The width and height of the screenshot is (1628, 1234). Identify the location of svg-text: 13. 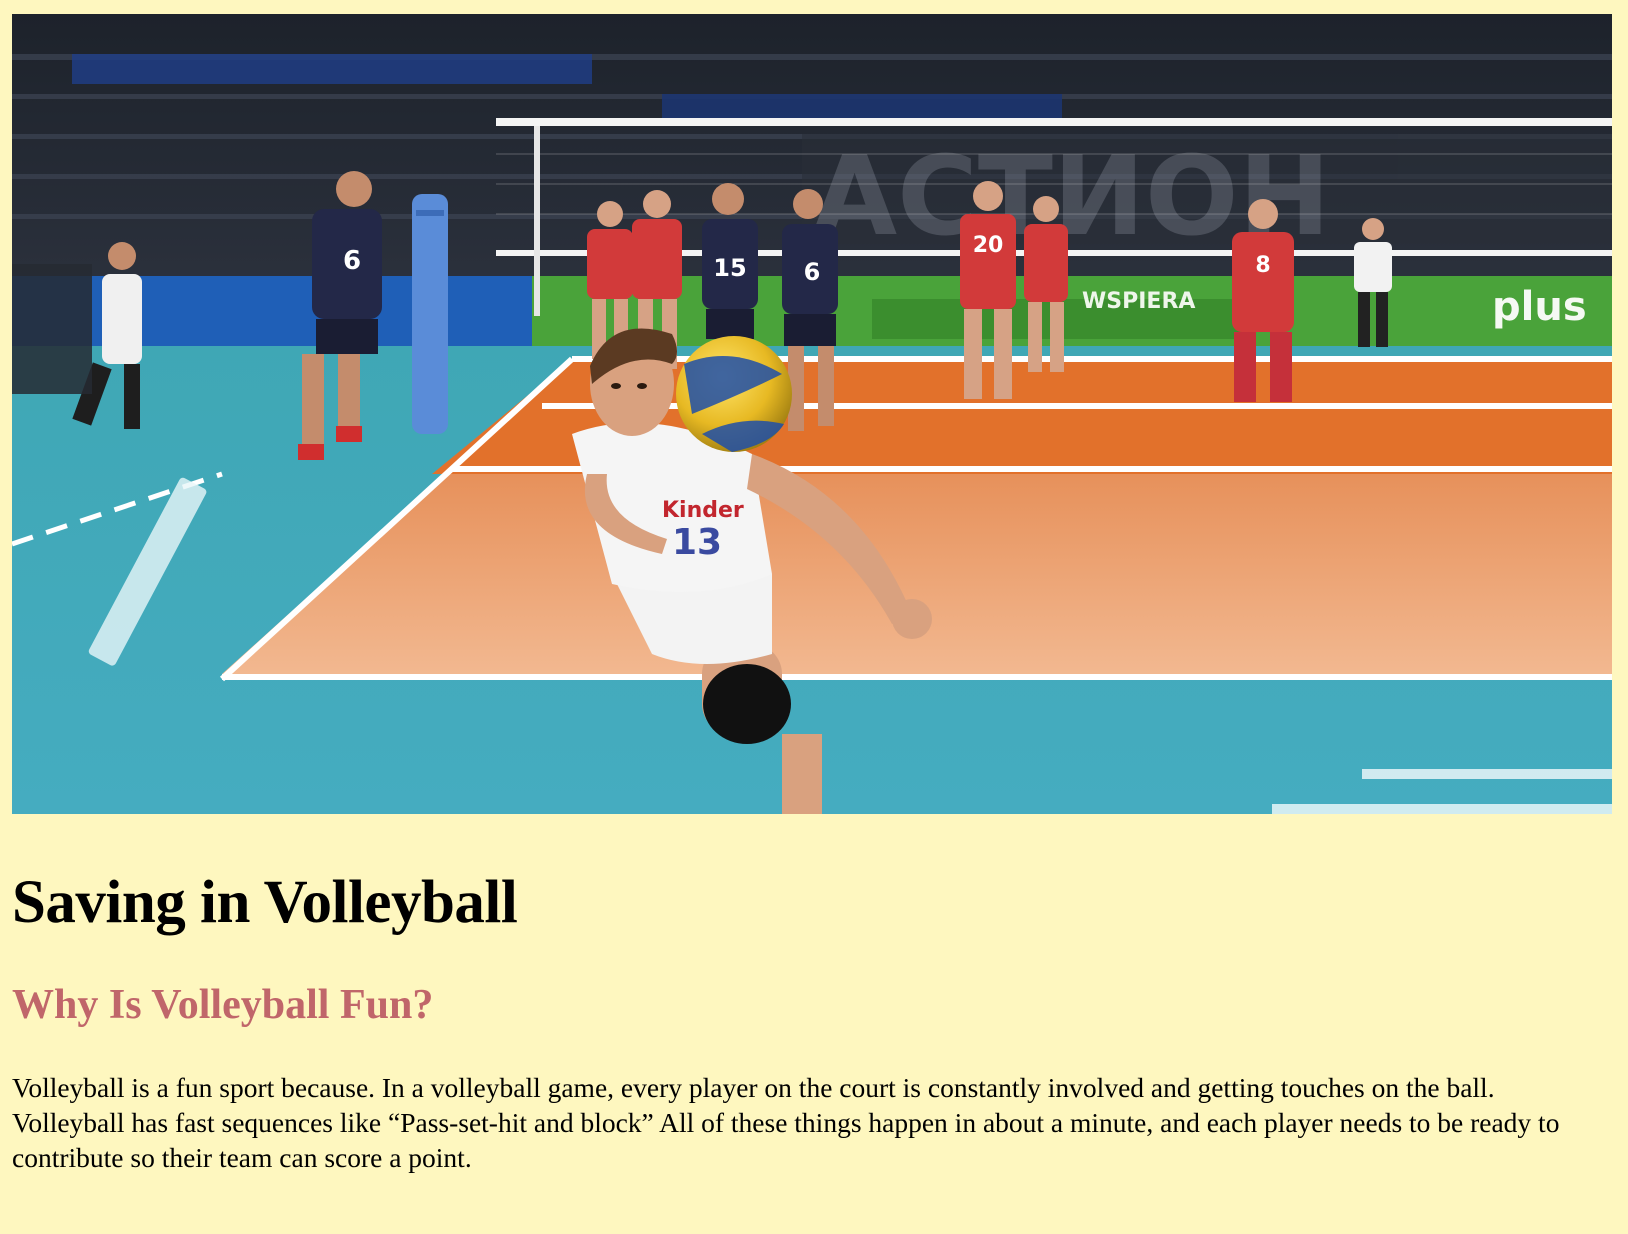
(697, 542).